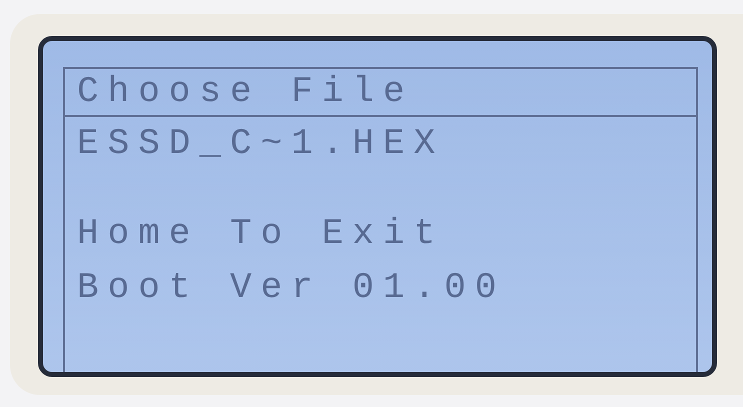  What do you see at coordinates (380, 93) in the screenshot?
I see `screen-title: Choose File` at bounding box center [380, 93].